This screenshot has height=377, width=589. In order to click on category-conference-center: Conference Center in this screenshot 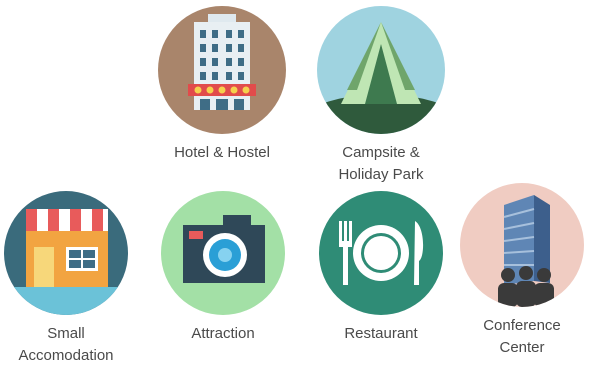, I will do `click(522, 271)`.